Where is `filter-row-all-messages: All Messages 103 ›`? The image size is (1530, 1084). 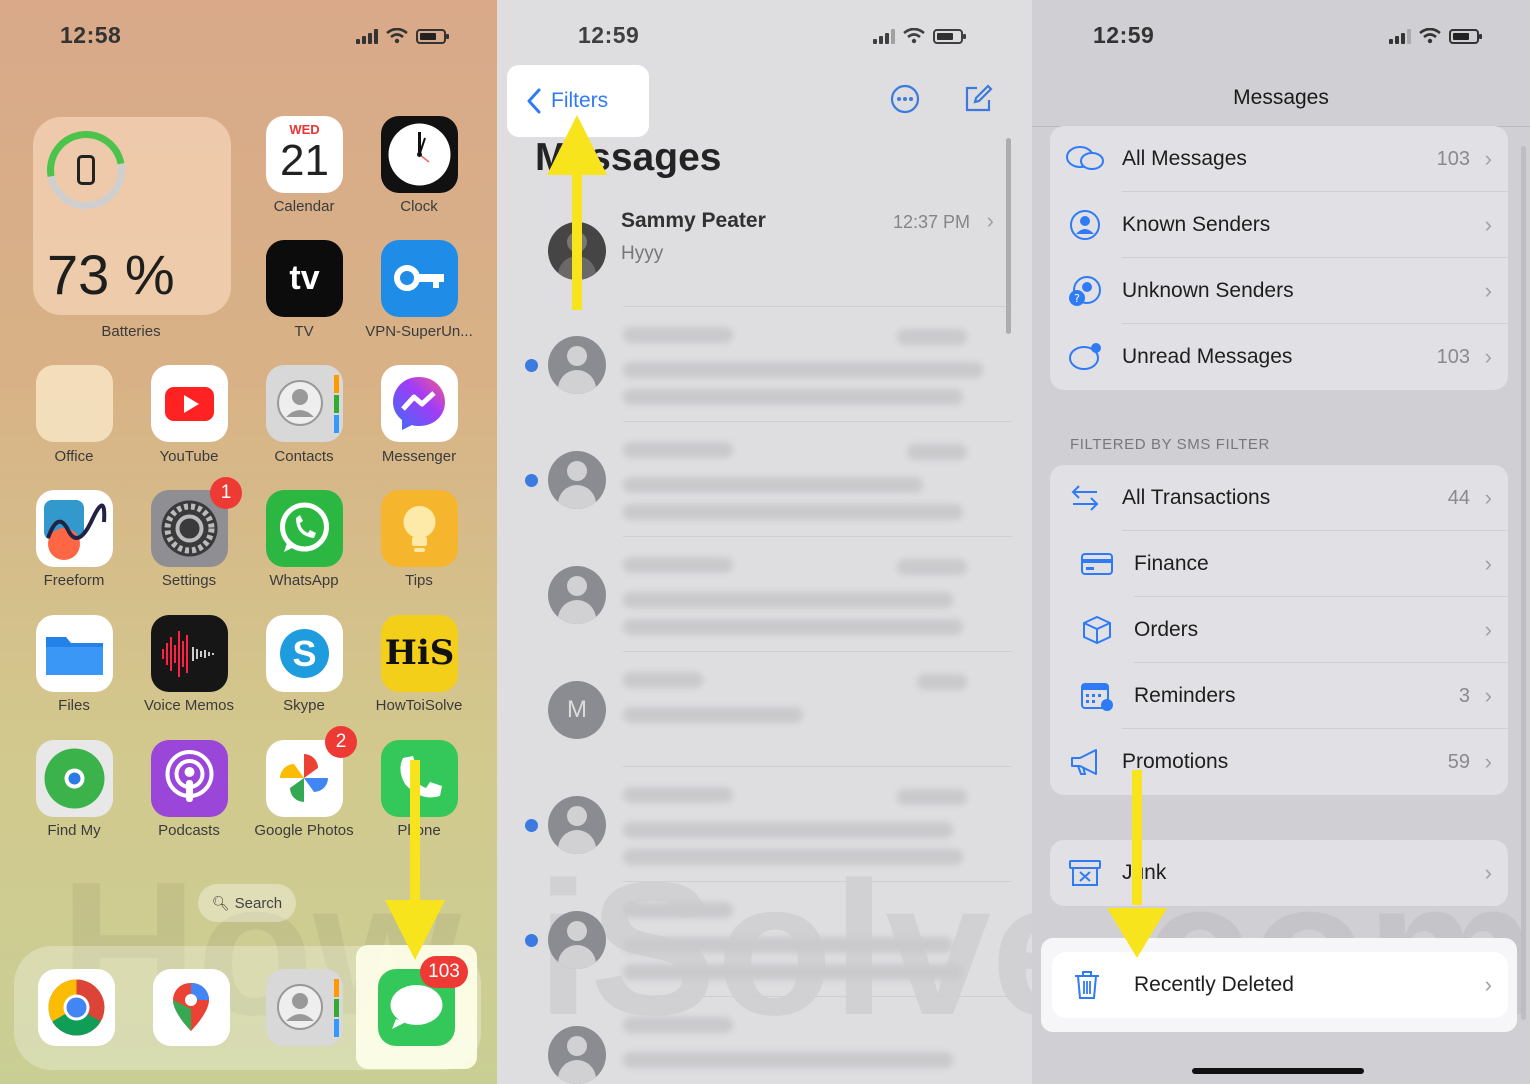
filter-row-all-messages: All Messages 103 › is located at coordinates (1279, 159).